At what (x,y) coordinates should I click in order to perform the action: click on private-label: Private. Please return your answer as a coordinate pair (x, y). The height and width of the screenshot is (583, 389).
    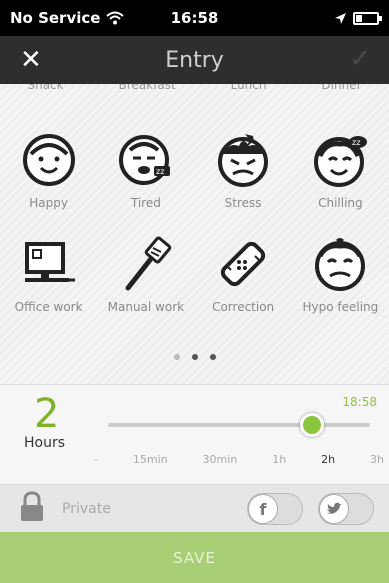
    Looking at the image, I should click on (86, 508).